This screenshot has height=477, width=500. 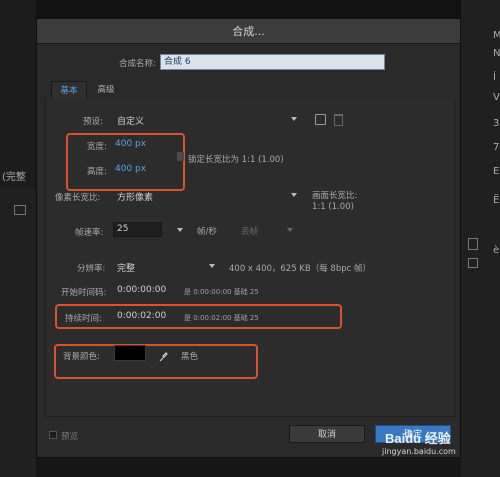 I want to click on right-panel-letter-8: Ë, so click(x=496, y=200).